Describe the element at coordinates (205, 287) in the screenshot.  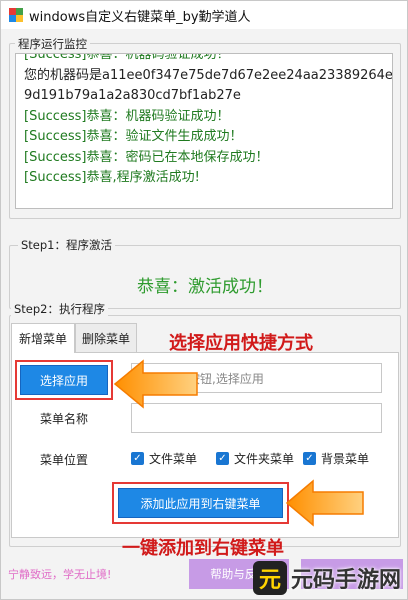
I see `activation-status: 恭喜：激活成功！` at that location.